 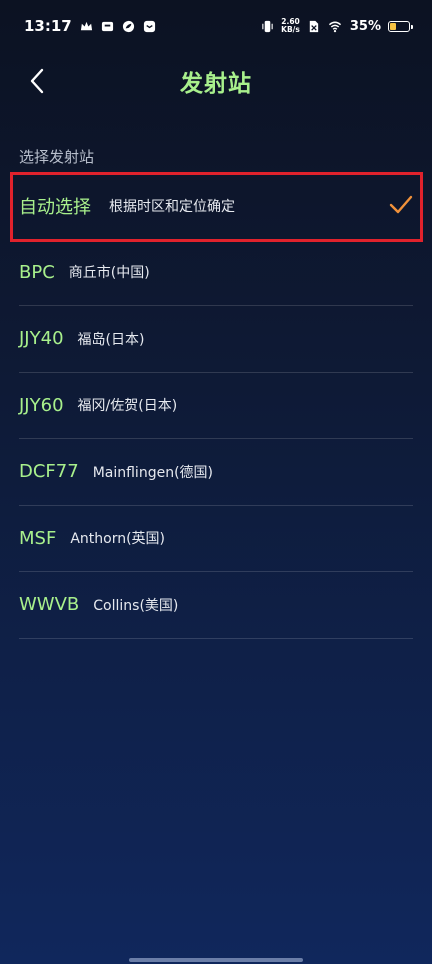 I want to click on leaf-app-icon, so click(x=128, y=26).